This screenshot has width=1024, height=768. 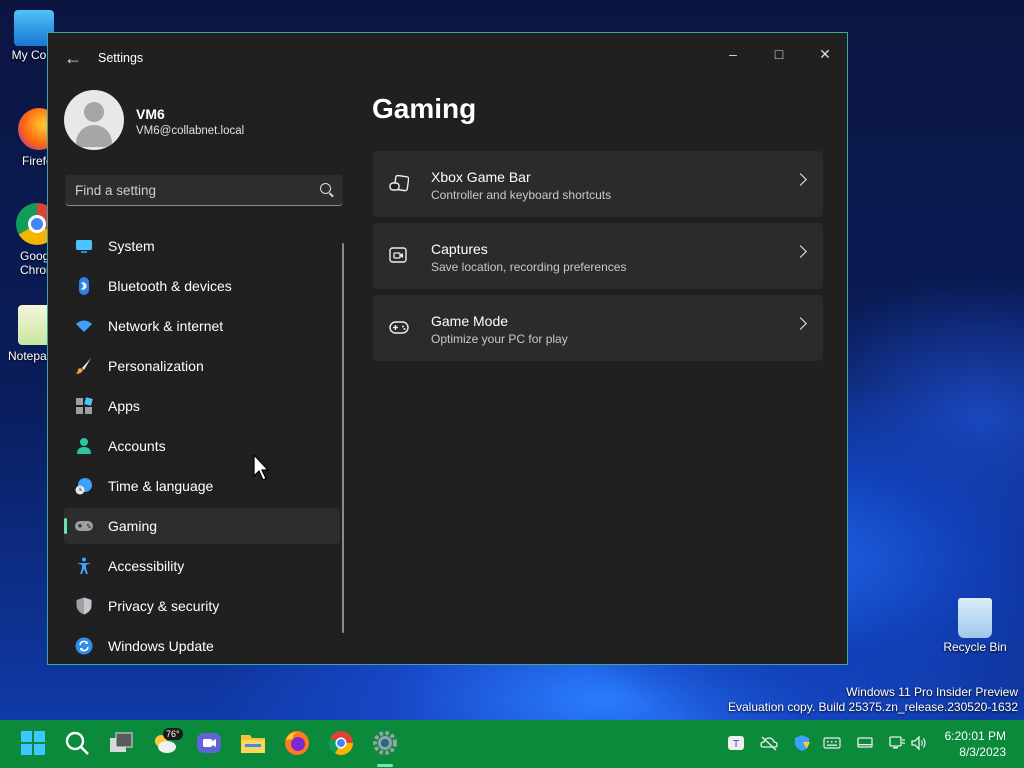 I want to click on svg-text: T, so click(x=736, y=744).